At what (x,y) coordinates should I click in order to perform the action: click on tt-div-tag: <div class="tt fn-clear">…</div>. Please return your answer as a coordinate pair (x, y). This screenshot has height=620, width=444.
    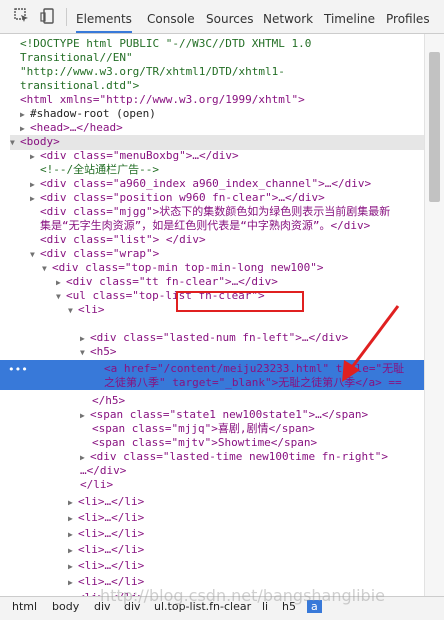
    Looking at the image, I should click on (172, 281).